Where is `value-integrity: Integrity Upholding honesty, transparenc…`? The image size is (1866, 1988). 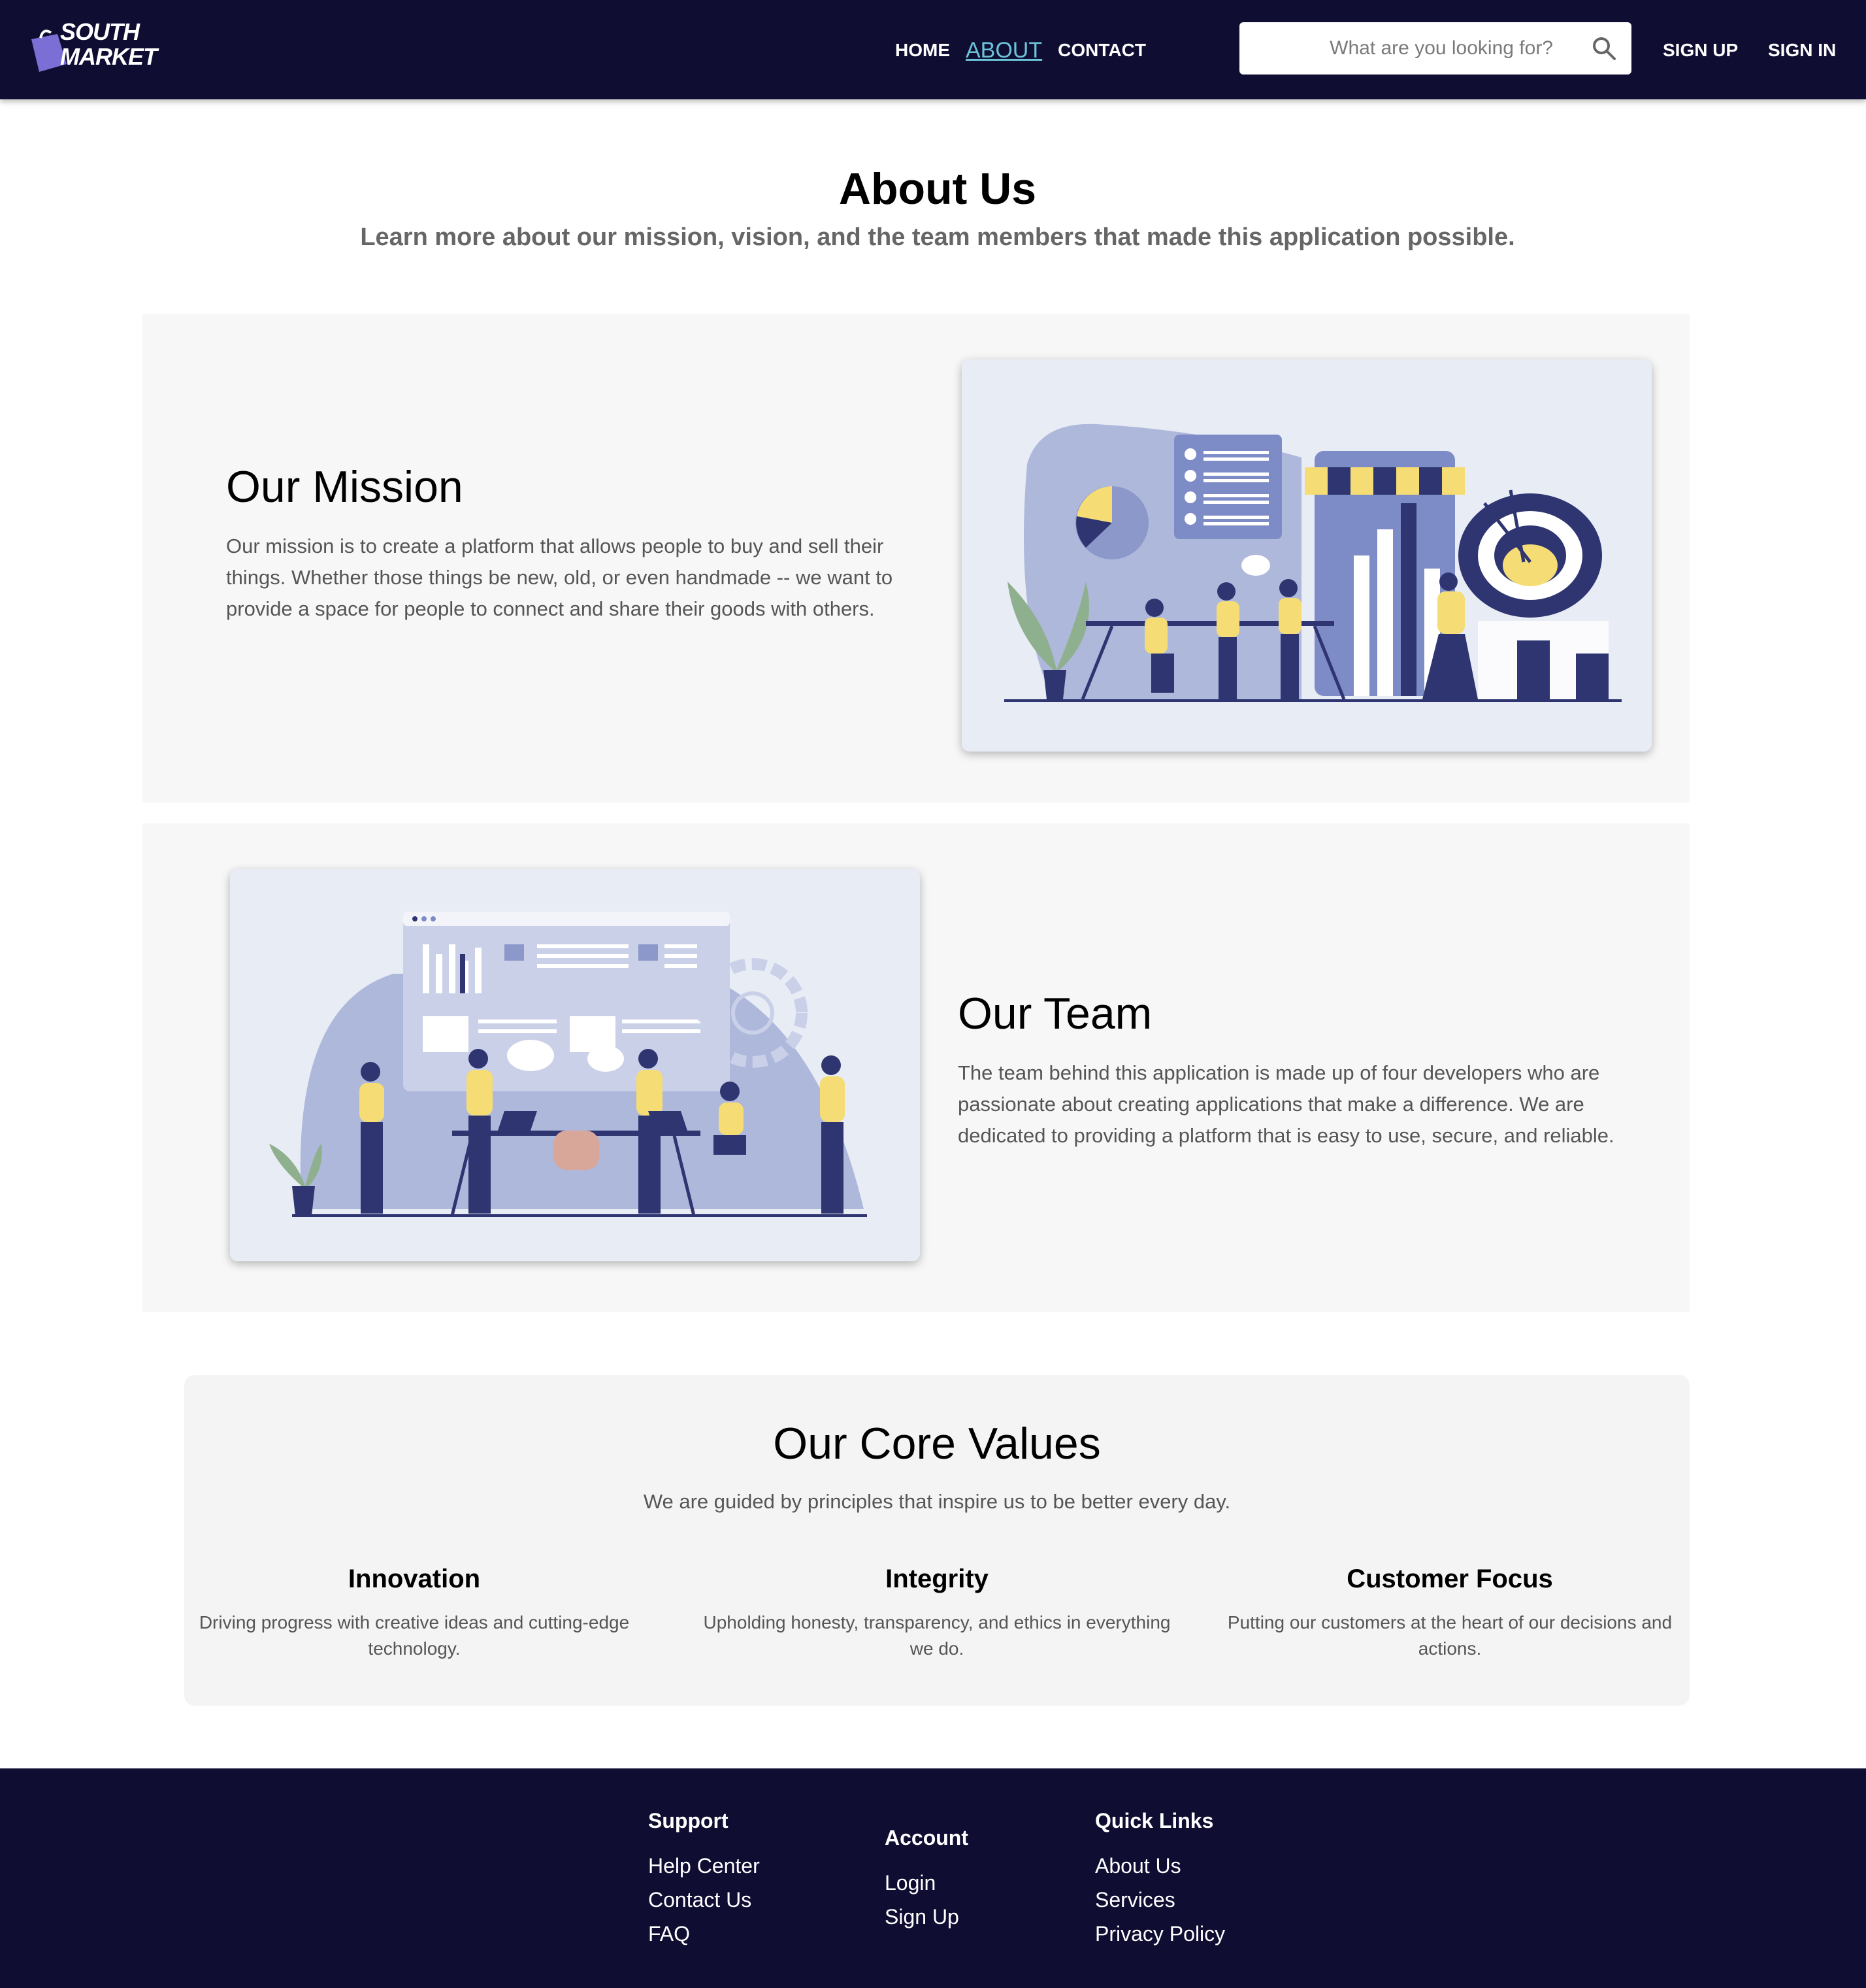
value-integrity: Integrity Upholding honesty, transparenc… is located at coordinates (937, 1614).